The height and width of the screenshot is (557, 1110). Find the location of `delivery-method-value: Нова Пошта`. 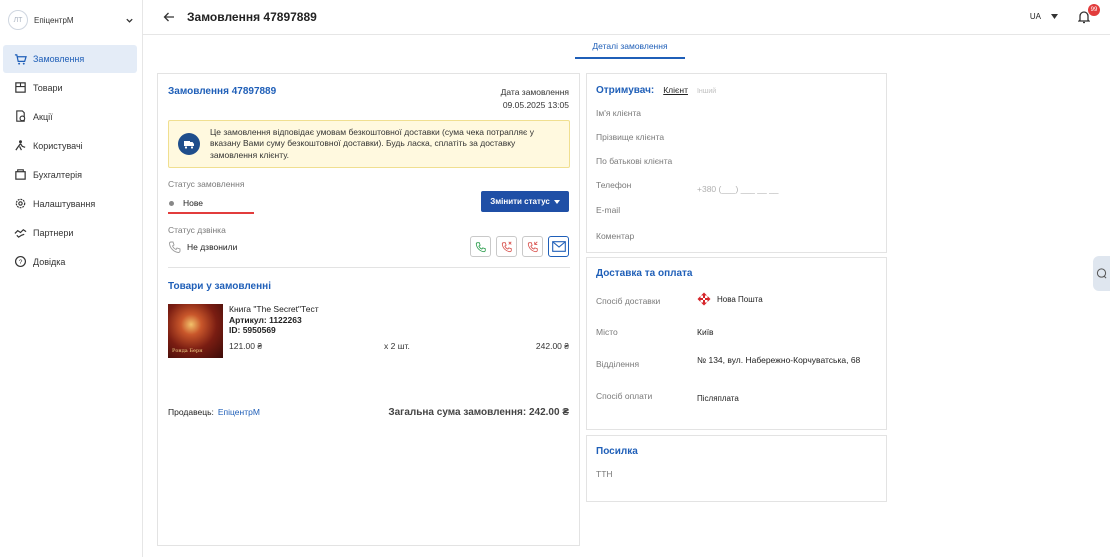

delivery-method-value: Нова Пошта is located at coordinates (730, 299).